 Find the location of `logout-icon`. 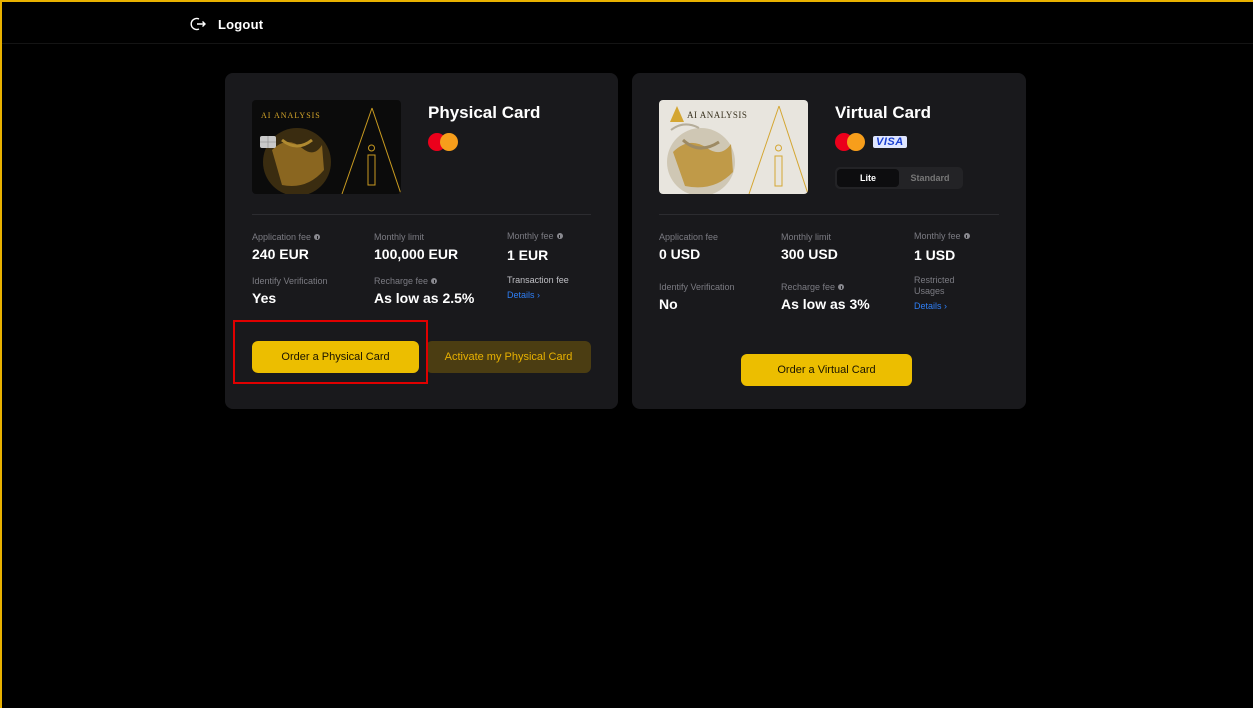

logout-icon is located at coordinates (198, 24).